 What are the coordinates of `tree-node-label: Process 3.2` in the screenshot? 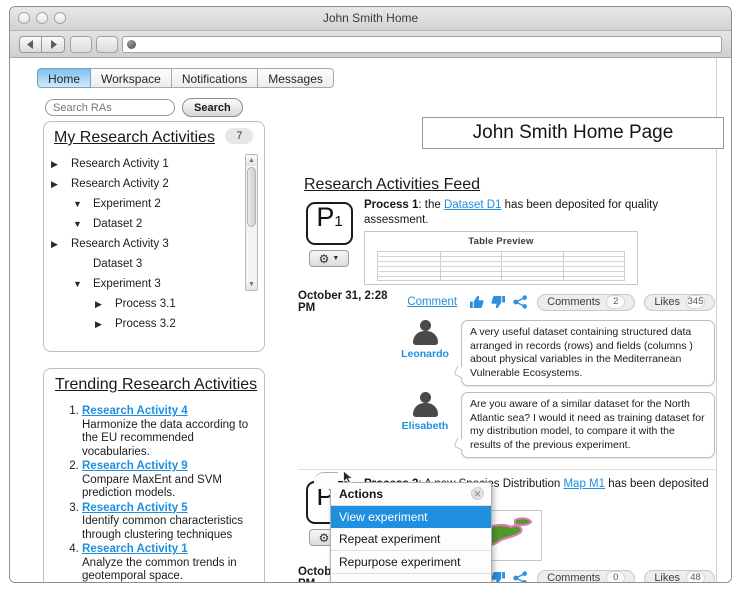 It's located at (145, 324).